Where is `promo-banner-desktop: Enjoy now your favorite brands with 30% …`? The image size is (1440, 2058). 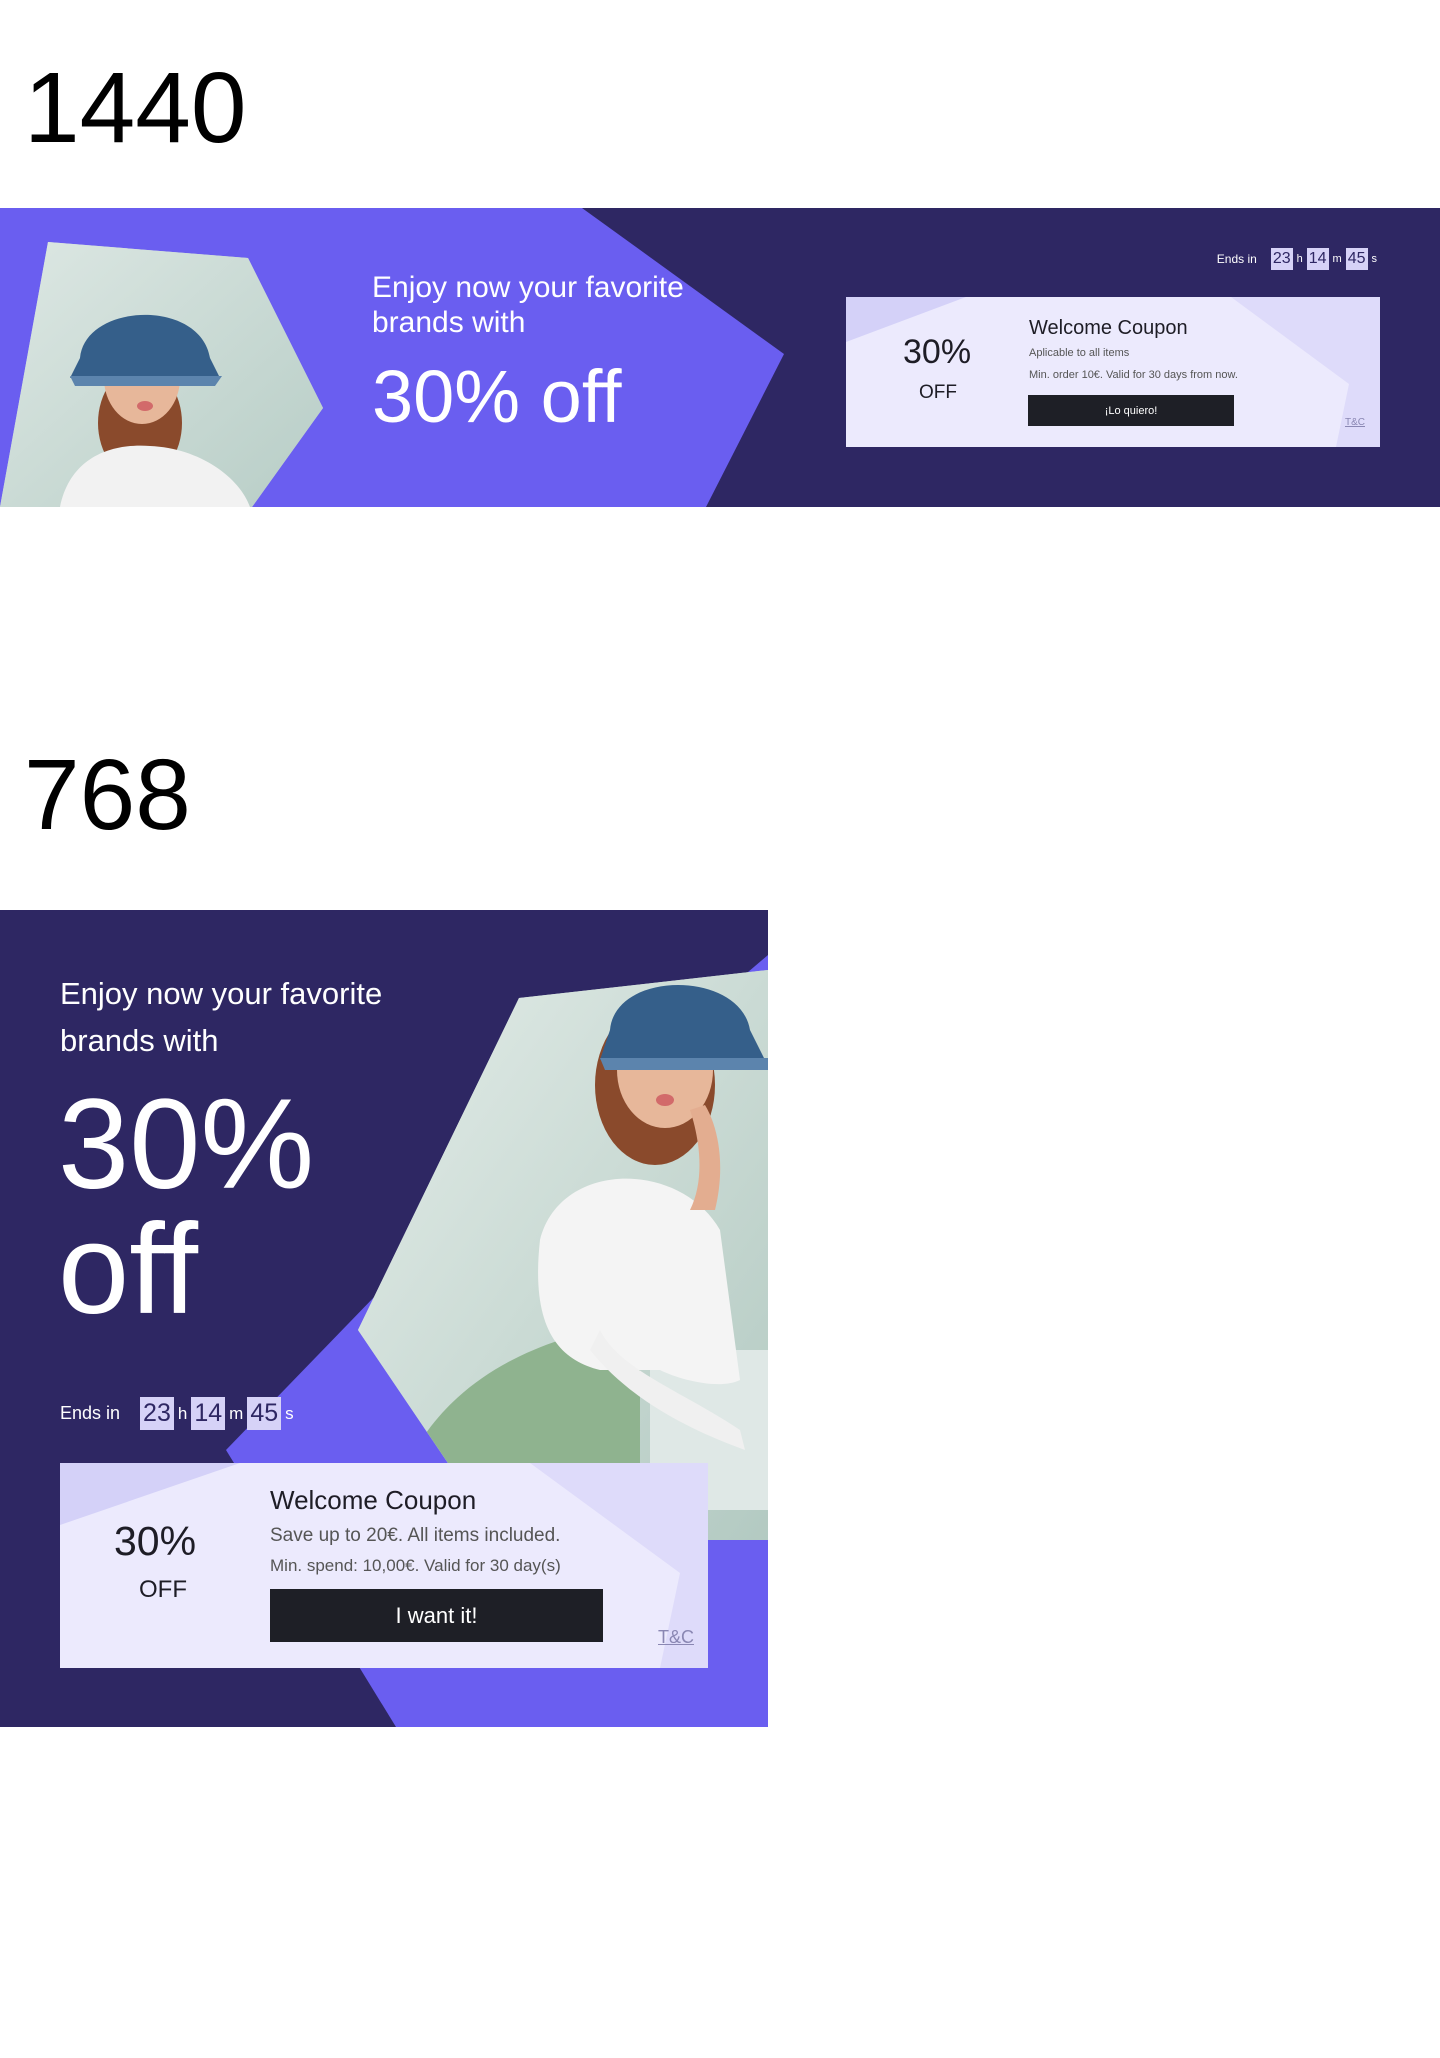 promo-banner-desktop: Enjoy now your favorite brands with 30% … is located at coordinates (720, 357).